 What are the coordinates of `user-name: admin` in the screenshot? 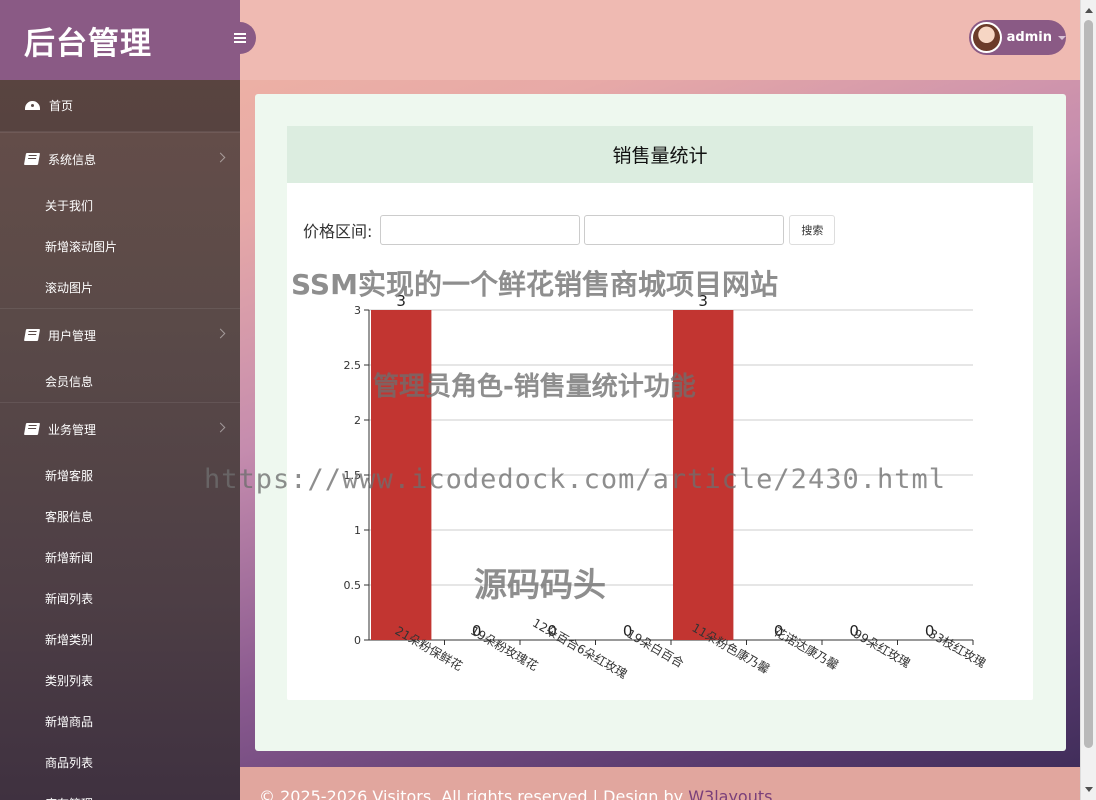 It's located at (1029, 37).